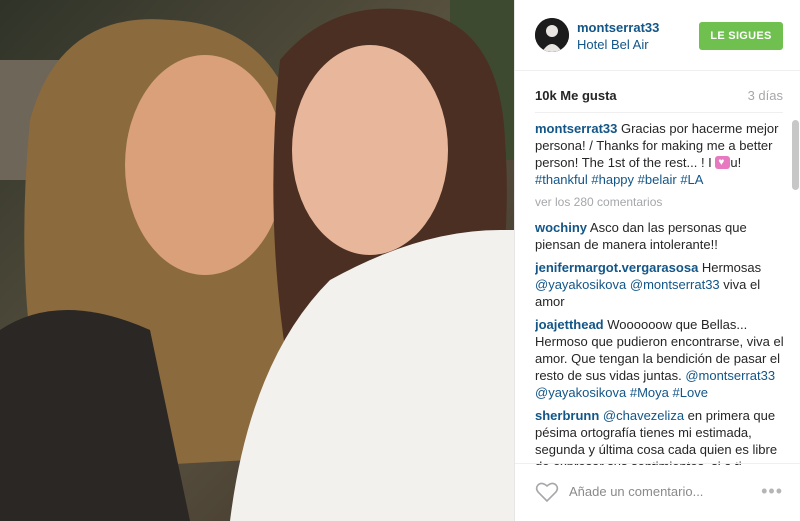 This screenshot has height=521, width=800. I want to click on caption-username: montserrat33, so click(576, 128).